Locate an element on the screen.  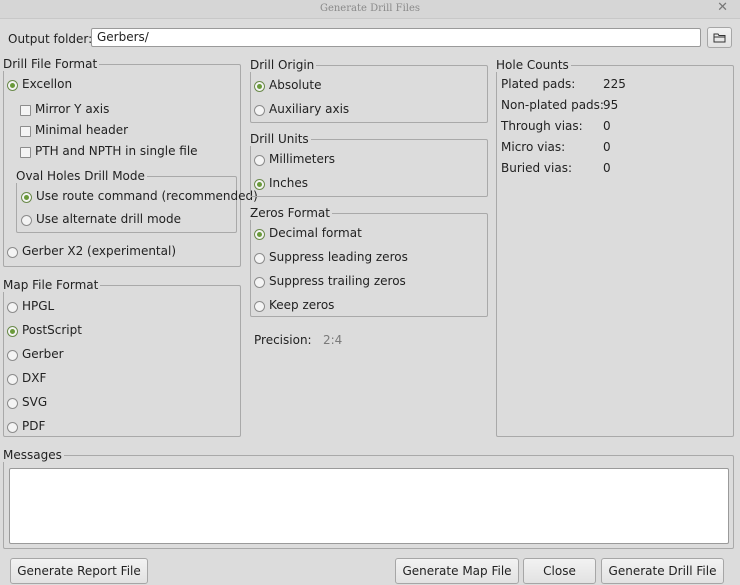
close-icon: ✕ is located at coordinates (722, 8).